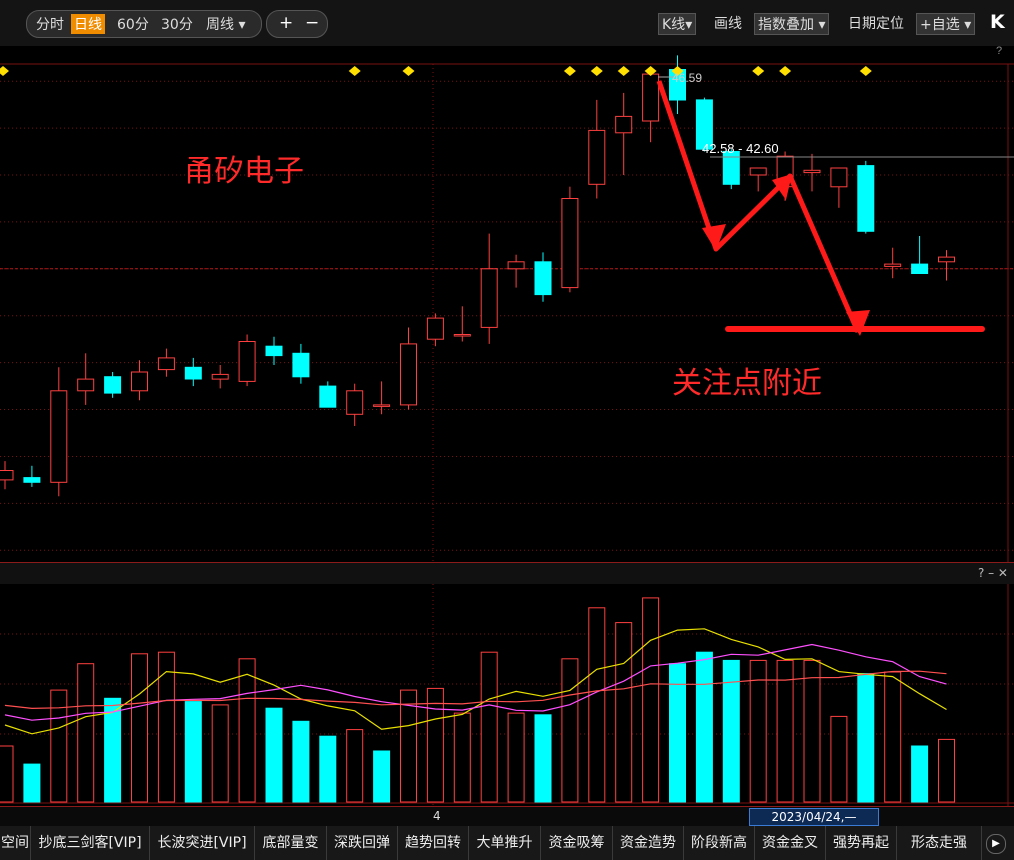 This screenshot has width=1014, height=860. What do you see at coordinates (177, 24) in the screenshot?
I see `period-30min: 30分` at bounding box center [177, 24].